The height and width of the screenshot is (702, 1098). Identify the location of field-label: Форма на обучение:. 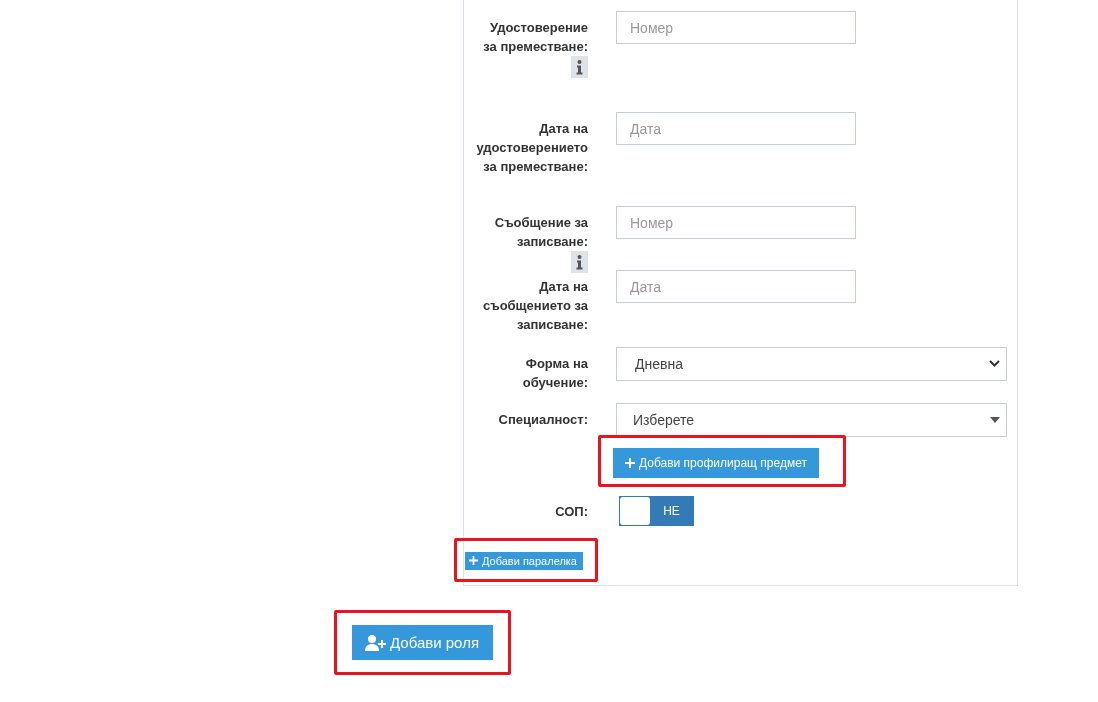
(554, 373).